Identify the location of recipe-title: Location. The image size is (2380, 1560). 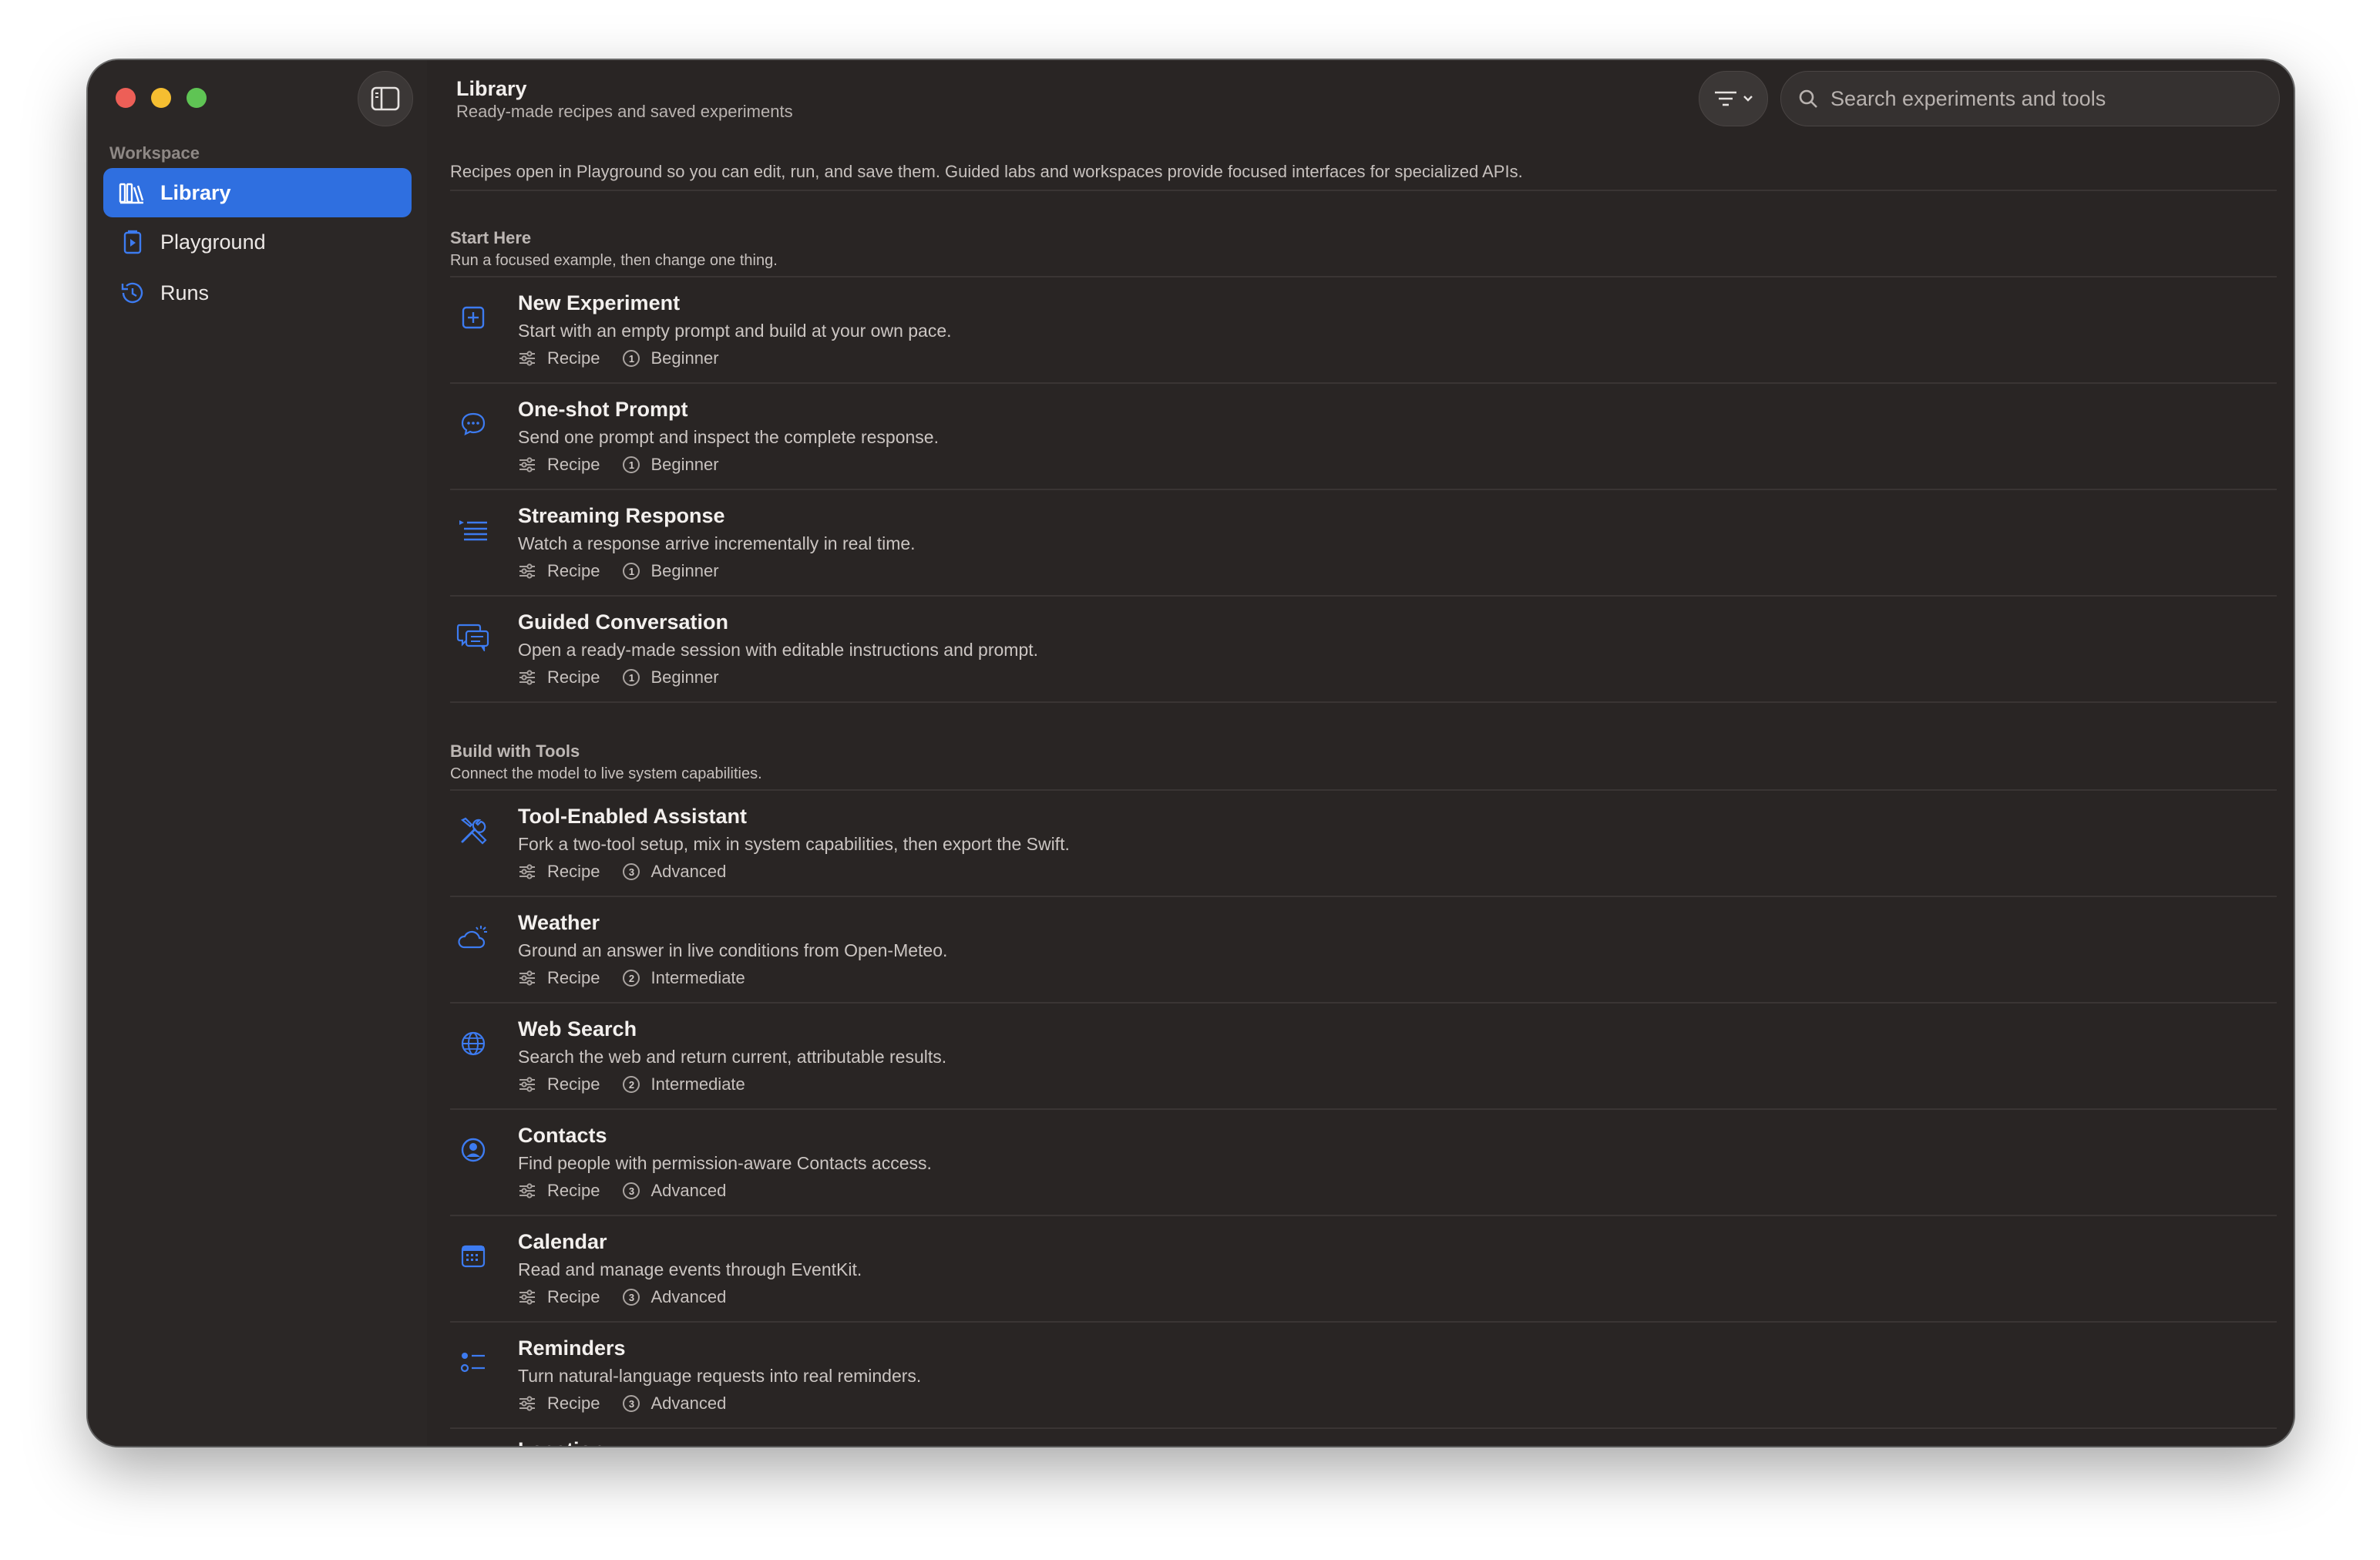
(561, 1442).